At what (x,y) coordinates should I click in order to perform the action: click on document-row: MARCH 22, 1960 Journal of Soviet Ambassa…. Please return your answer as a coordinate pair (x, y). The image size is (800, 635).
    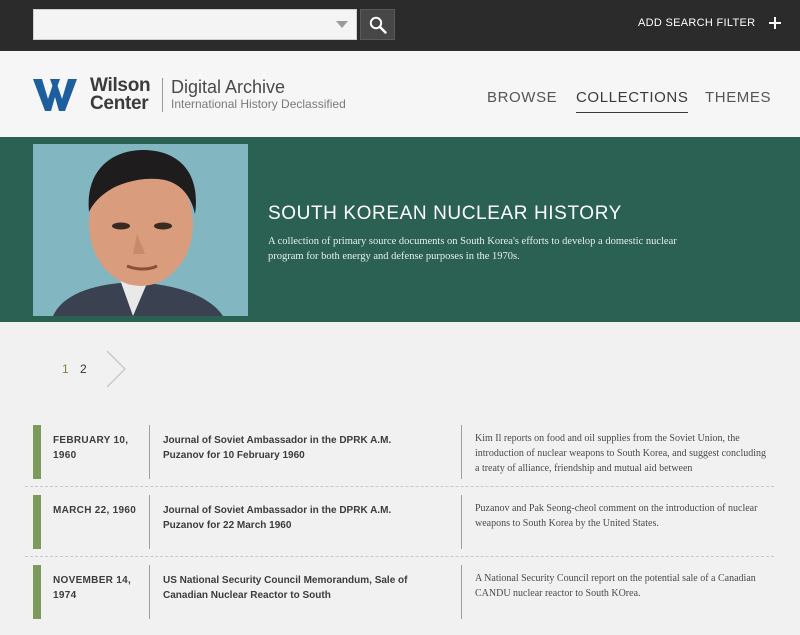
    Looking at the image, I should click on (399, 530).